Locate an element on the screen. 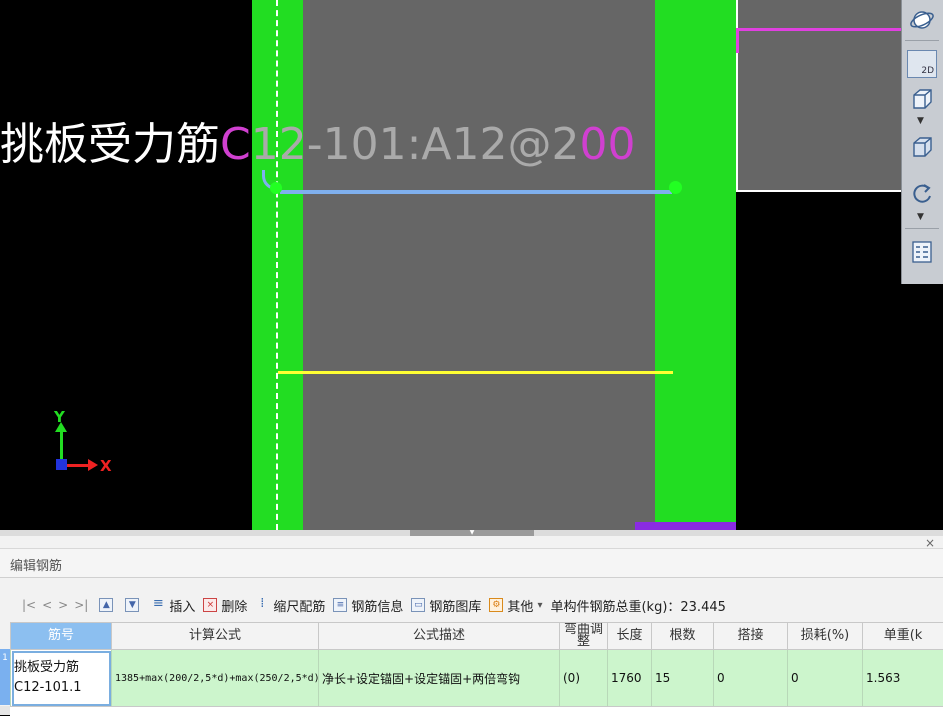 The image size is (943, 716). magenta-rebar-line is located at coordinates (821, 29).